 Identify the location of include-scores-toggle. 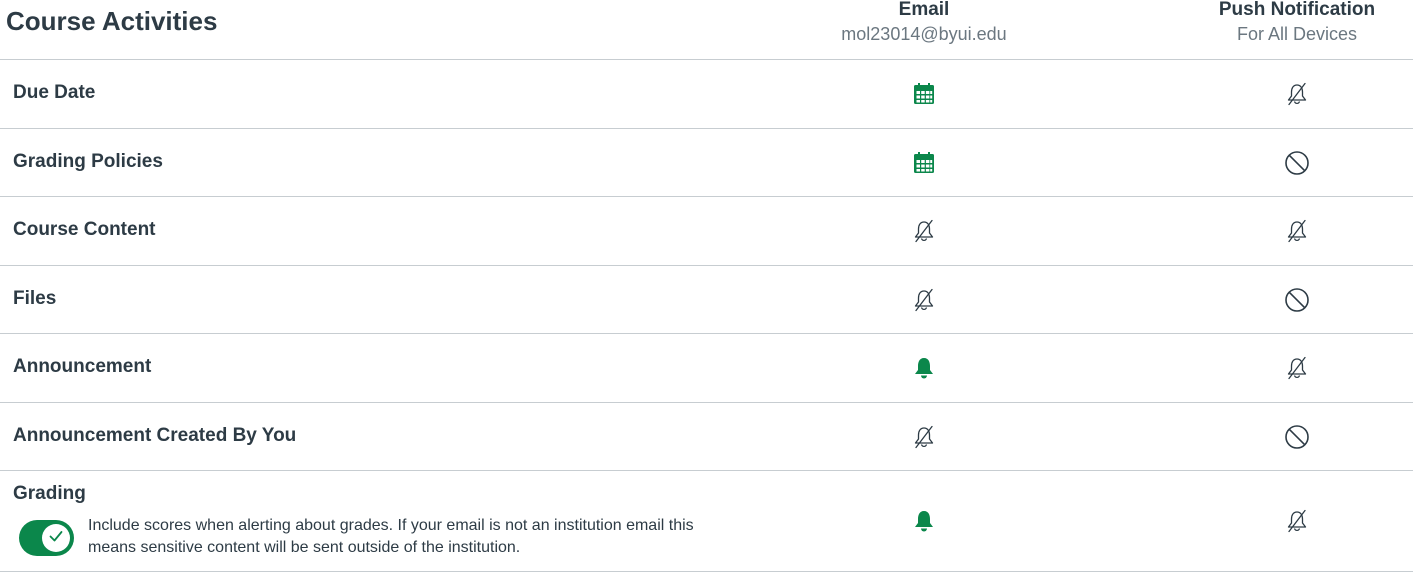
(46, 538).